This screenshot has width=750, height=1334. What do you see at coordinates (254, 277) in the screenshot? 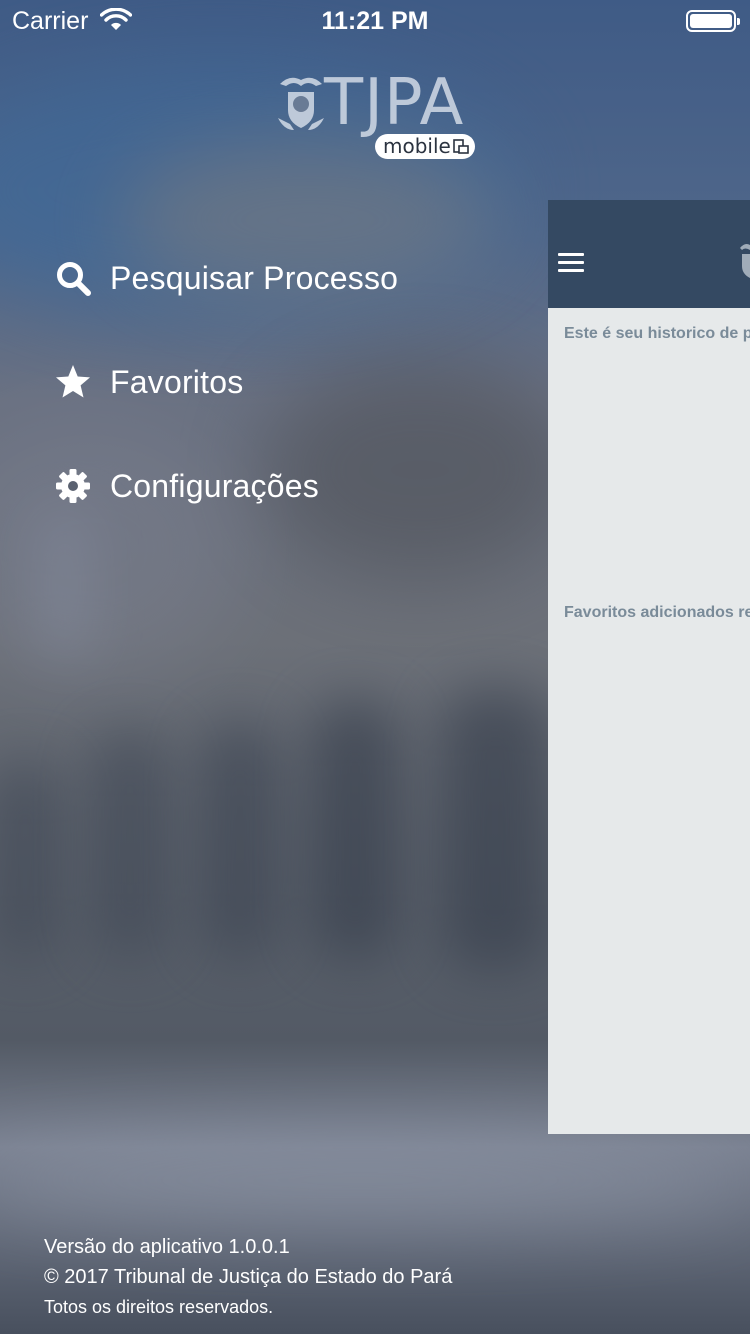
I see `menu-item-label: Pesquisar Processo` at bounding box center [254, 277].